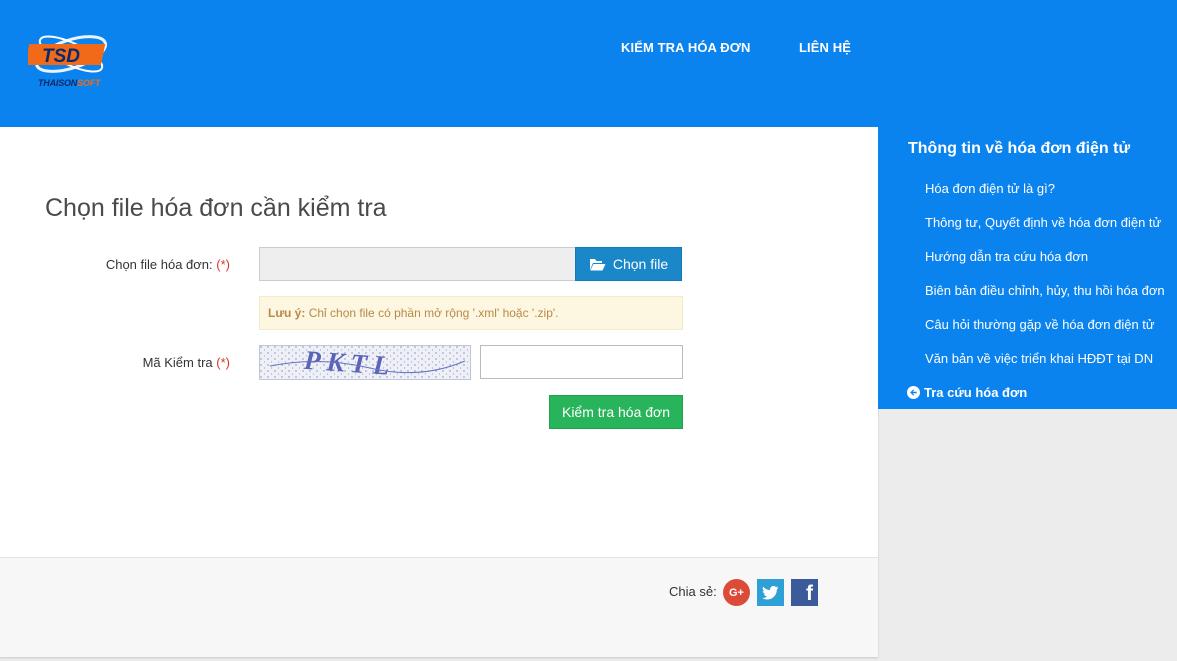 The height and width of the screenshot is (661, 1177). I want to click on captcha-input, so click(581, 362).